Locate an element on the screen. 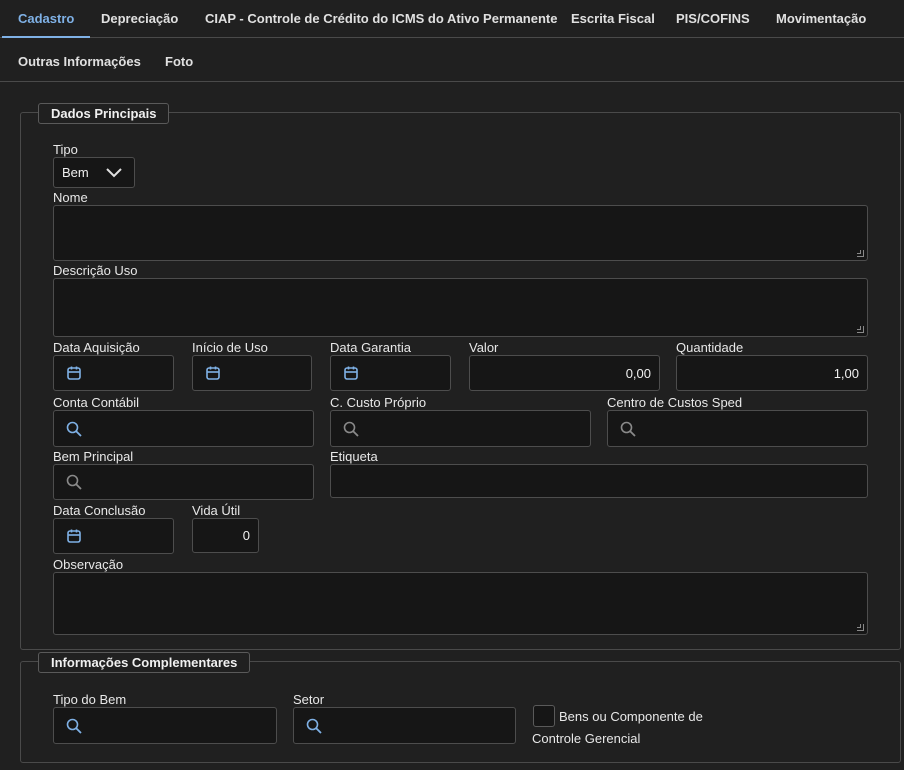  setor-label: Setor is located at coordinates (309, 699).